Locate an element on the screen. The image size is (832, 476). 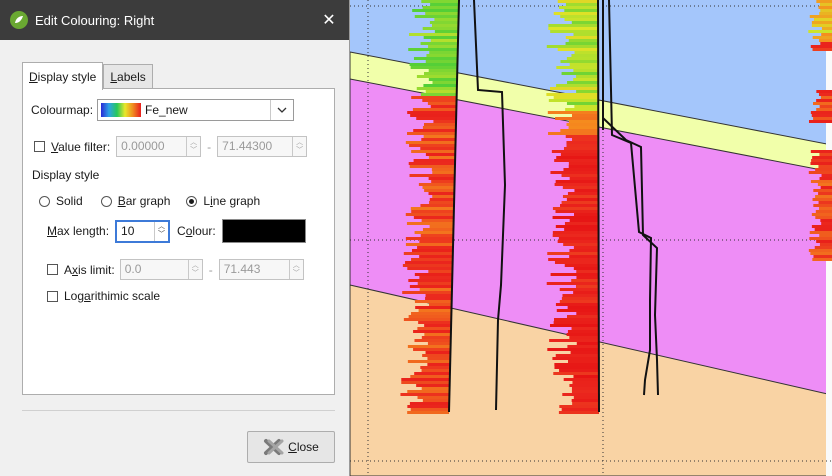
dialog-separator is located at coordinates (178, 410).